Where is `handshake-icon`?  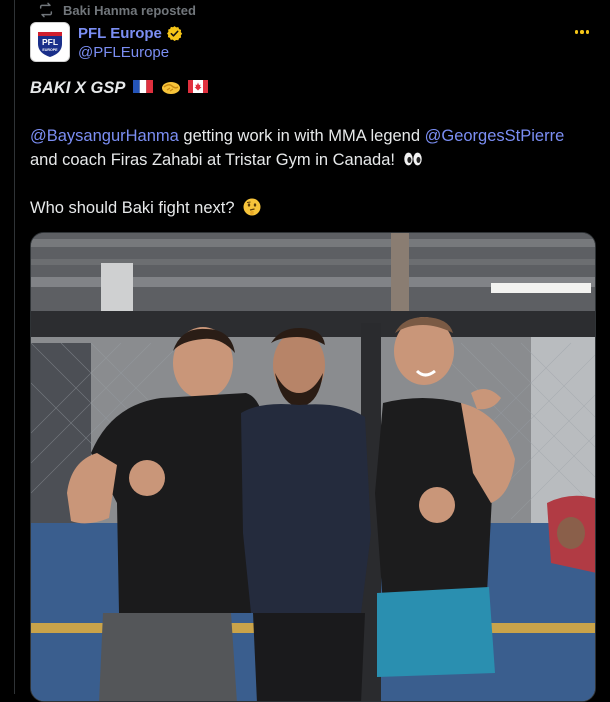
handshake-icon is located at coordinates (170, 88).